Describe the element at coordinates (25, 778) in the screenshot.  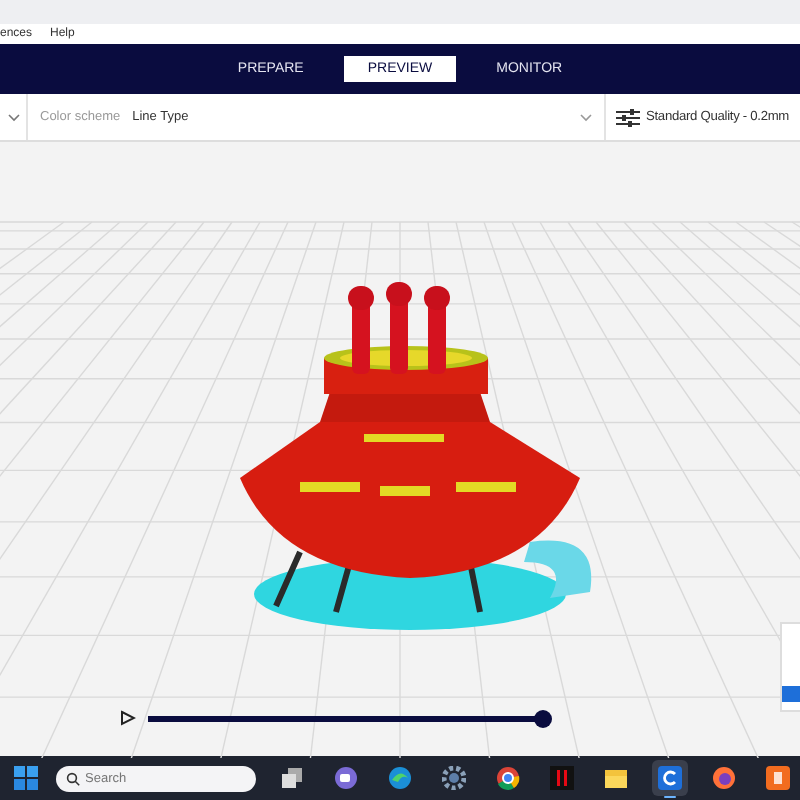
I see `windows-start-icon` at that location.